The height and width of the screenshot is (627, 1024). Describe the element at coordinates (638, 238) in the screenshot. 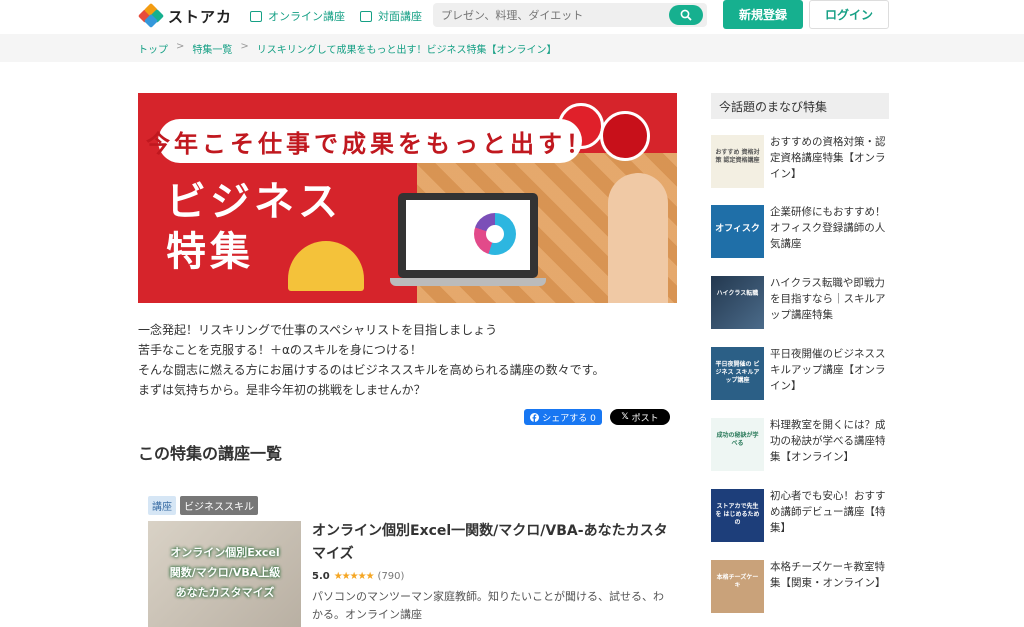

I see `pointing-hand-icon` at that location.